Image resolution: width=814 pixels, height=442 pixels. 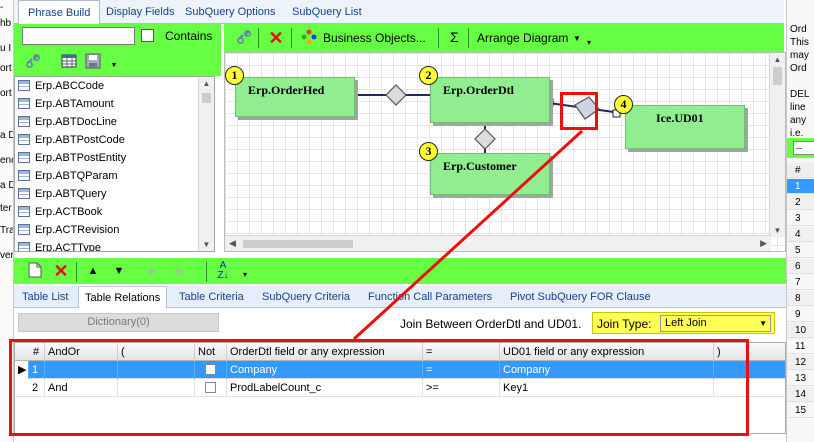 I want to click on annotation-arrow, so click(x=468, y=235).